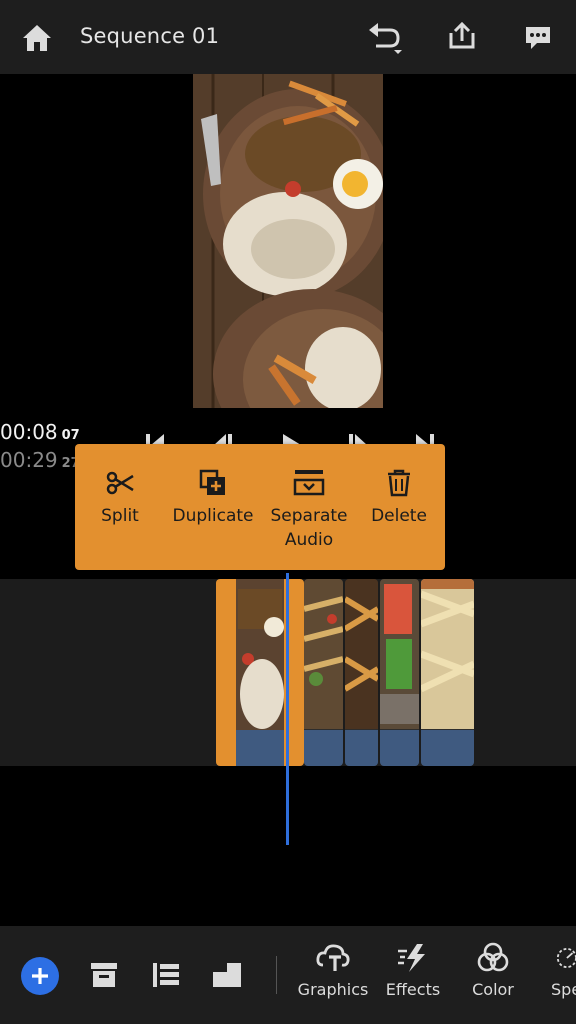 This screenshot has width=576, height=1024. What do you see at coordinates (287, 709) in the screenshot?
I see `playhead` at bounding box center [287, 709].